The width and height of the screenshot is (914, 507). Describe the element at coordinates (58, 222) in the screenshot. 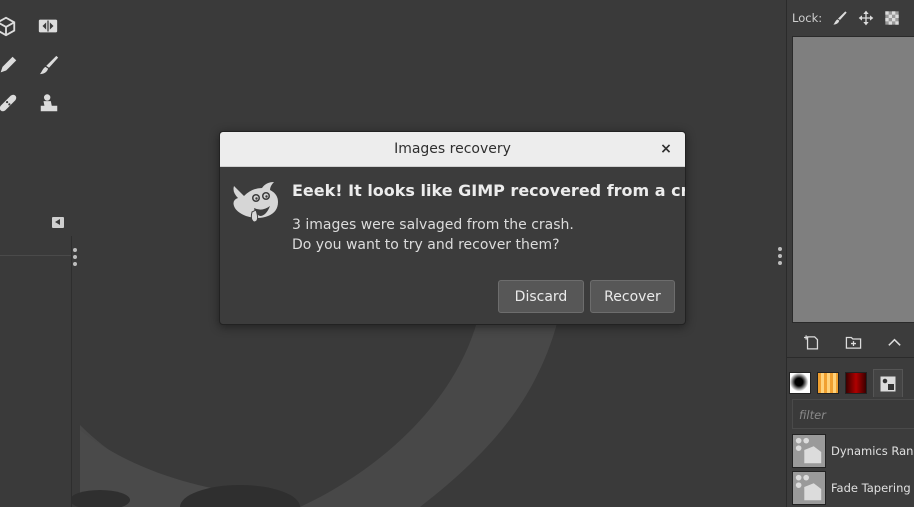

I see `dock-collapse-icon` at that location.